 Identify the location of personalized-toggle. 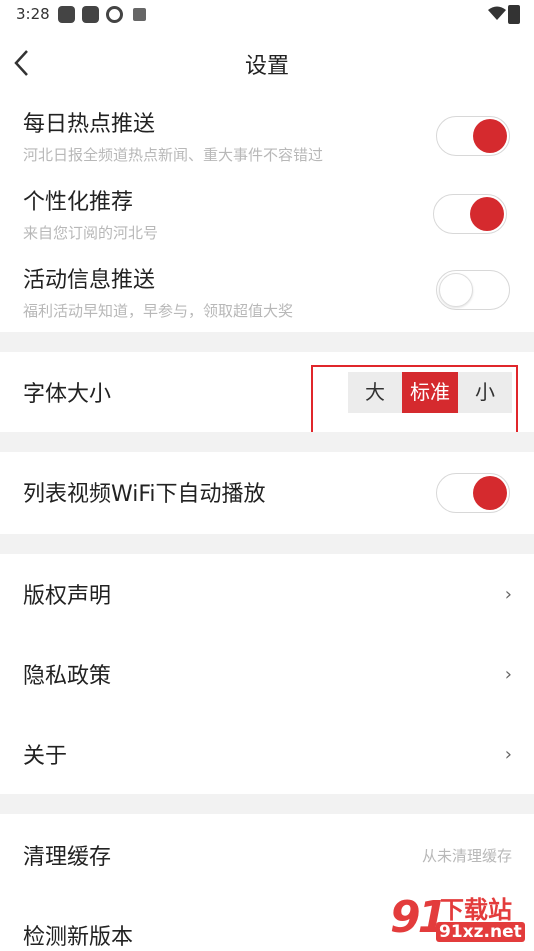
(470, 214).